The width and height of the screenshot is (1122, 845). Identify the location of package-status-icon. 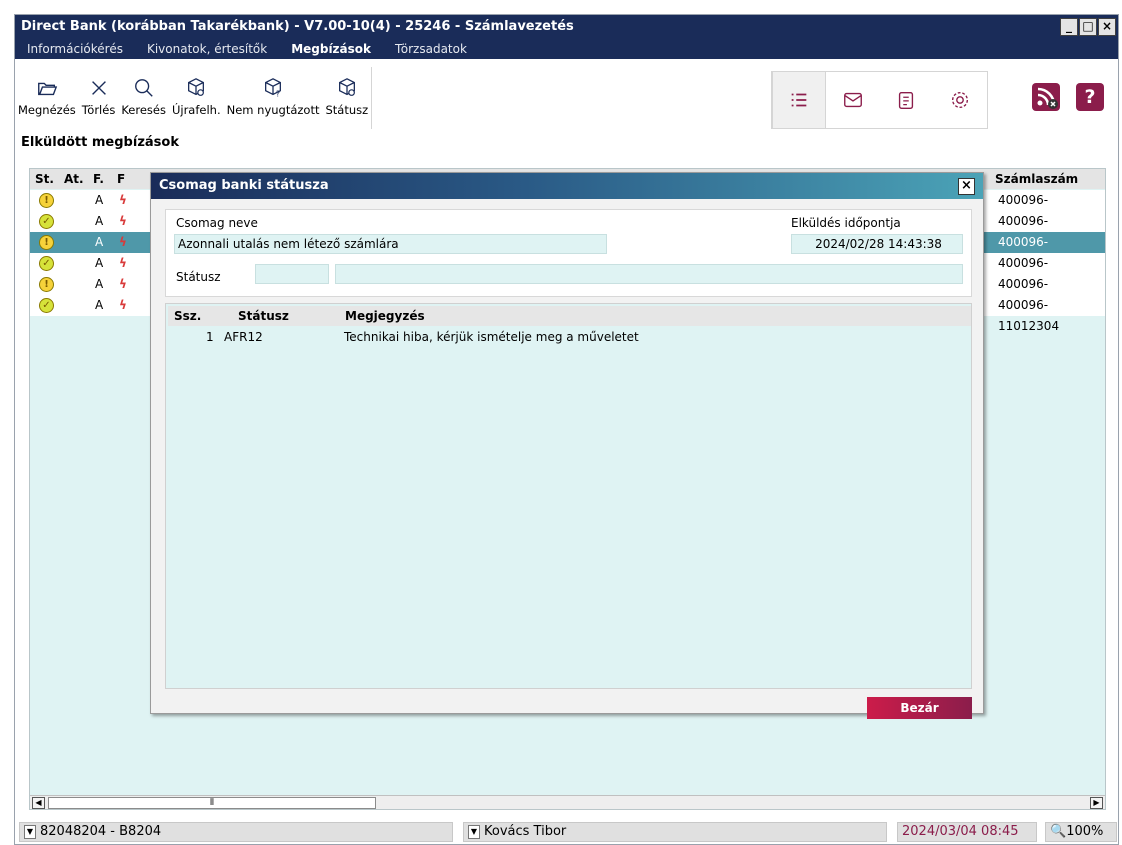
(346, 87).